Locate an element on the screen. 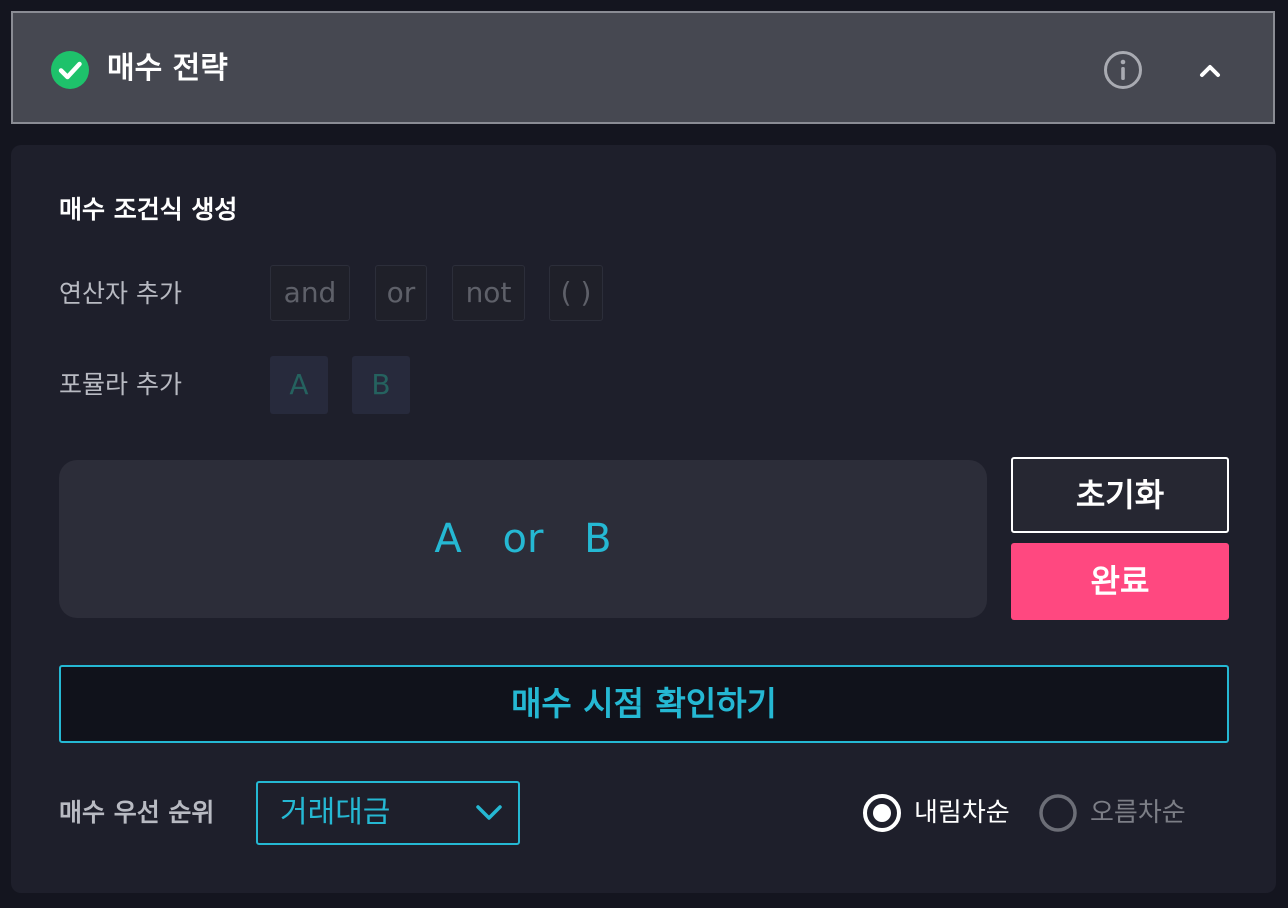 This screenshot has height=908, width=1288. radio-unselected-icon is located at coordinates (1058, 813).